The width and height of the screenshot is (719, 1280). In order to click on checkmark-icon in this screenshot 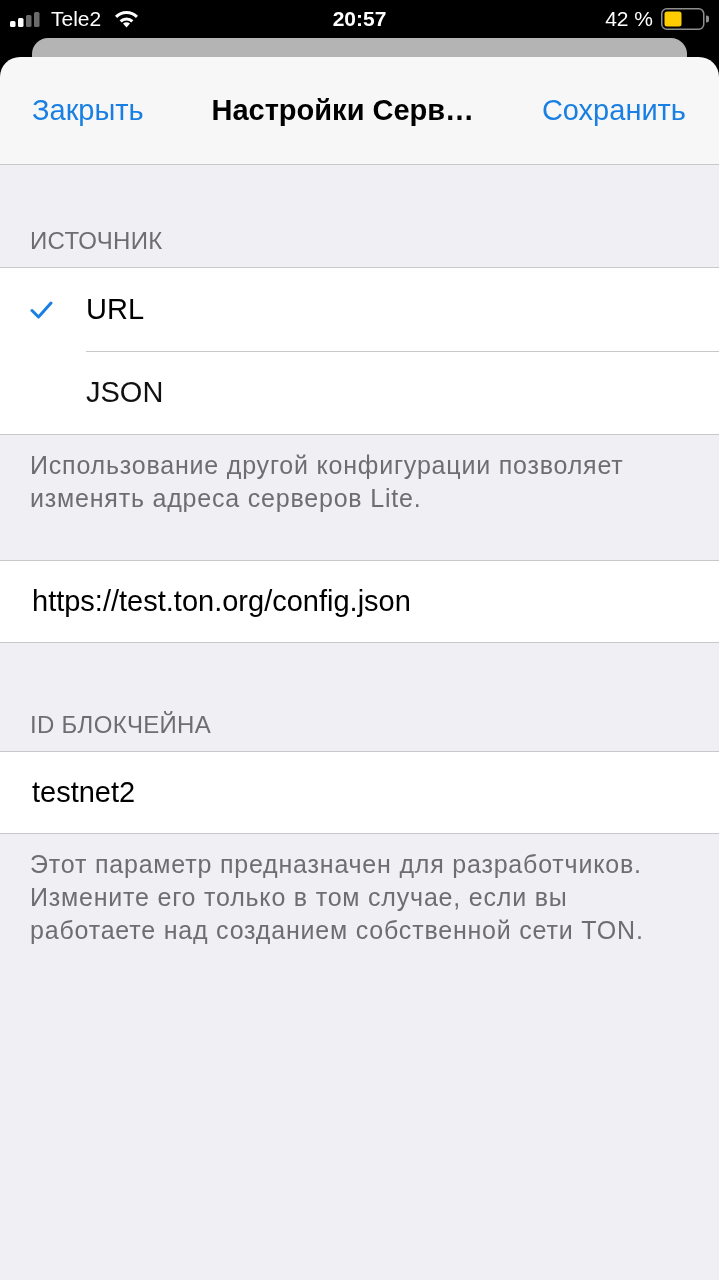, I will do `click(41, 309)`.